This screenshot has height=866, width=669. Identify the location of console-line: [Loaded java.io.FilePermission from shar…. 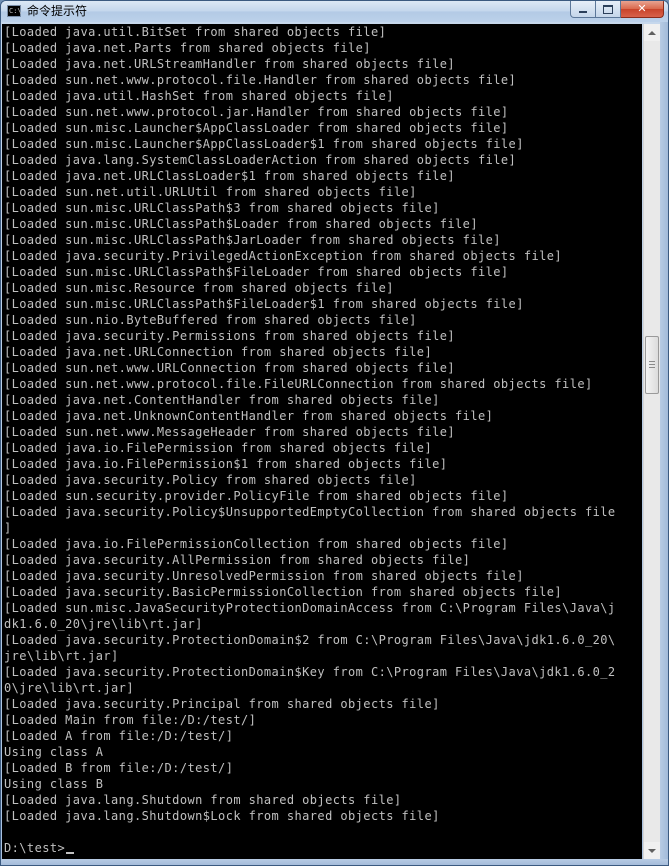
(218, 448).